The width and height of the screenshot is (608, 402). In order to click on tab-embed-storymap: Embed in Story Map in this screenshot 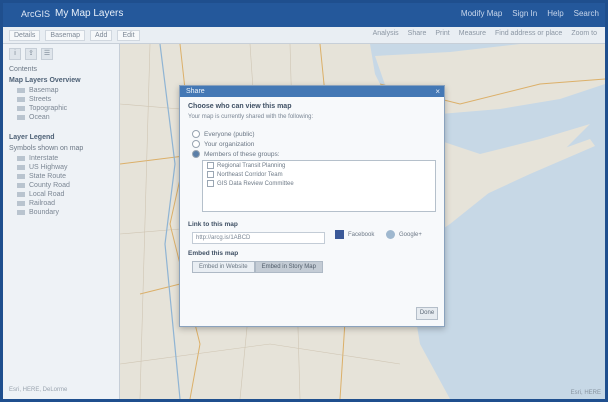, I will do `click(288, 267)`.